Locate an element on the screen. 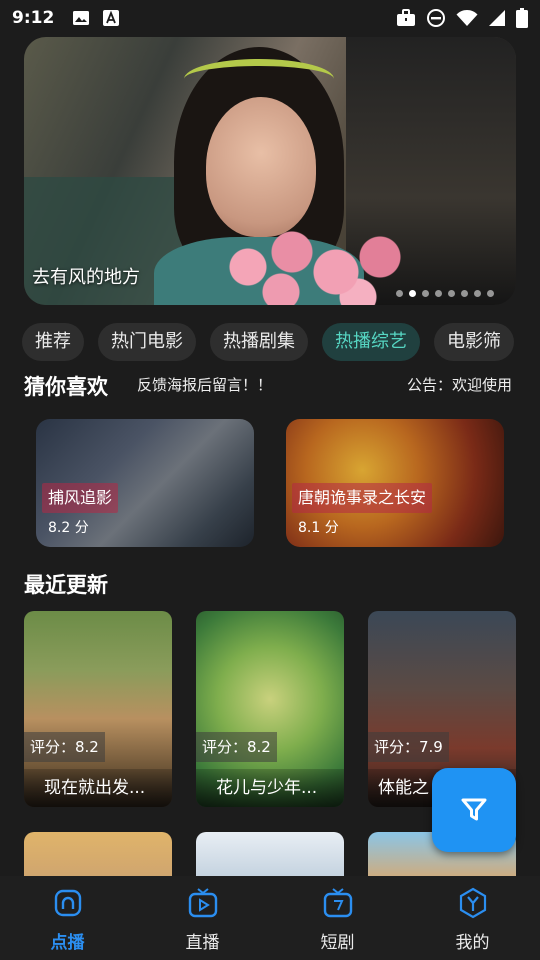 Image resolution: width=540 pixels, height=960 pixels. nav-item-label: 点播 is located at coordinates (67, 943).